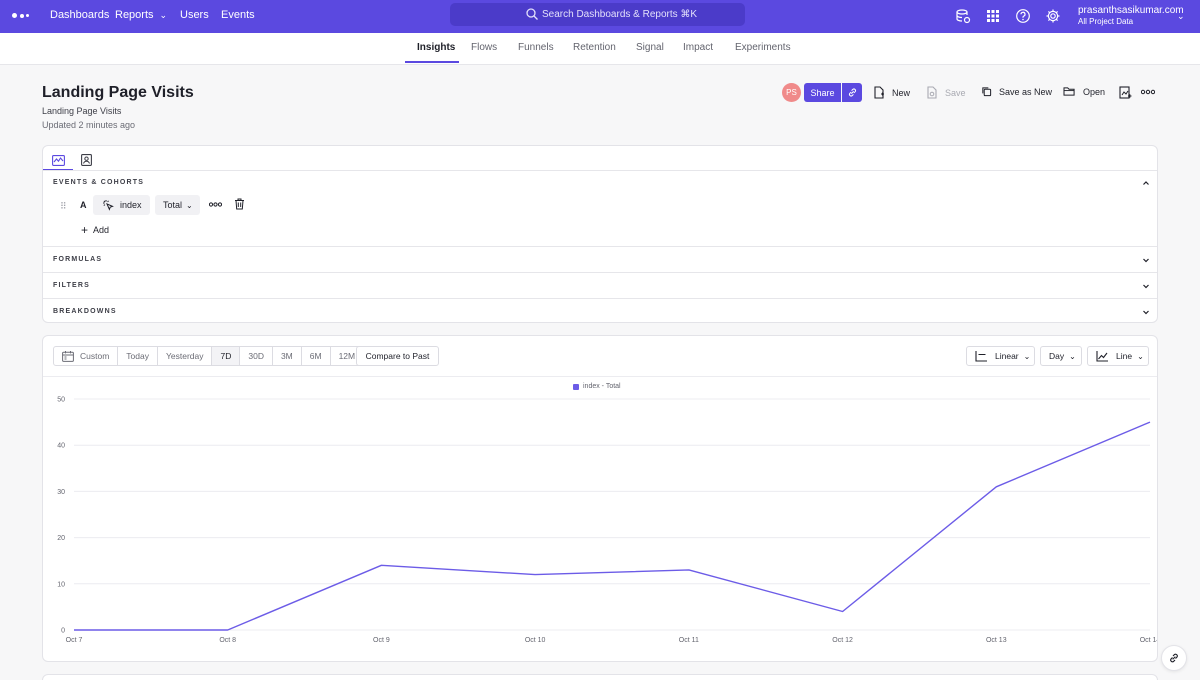 The width and height of the screenshot is (1200, 680). I want to click on search-placeholder: Search Dashboards & Reports ⌘K, so click(620, 14).